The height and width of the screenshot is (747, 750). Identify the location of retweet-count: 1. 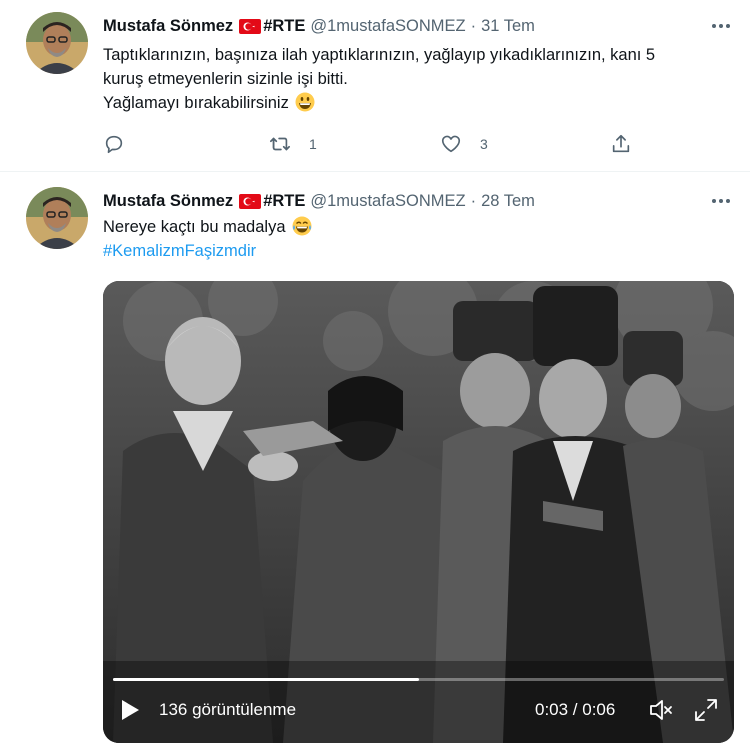
(313, 144).